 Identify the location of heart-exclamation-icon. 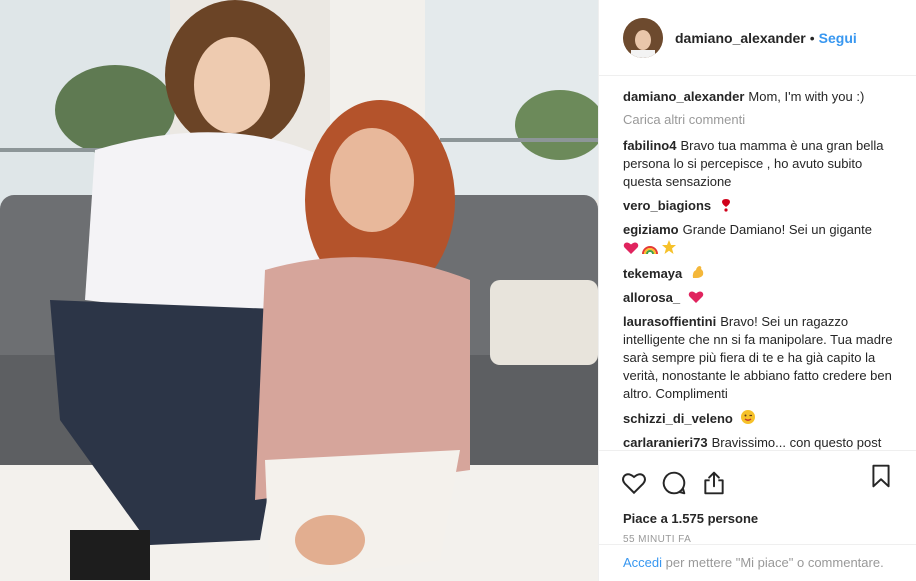
(725, 205).